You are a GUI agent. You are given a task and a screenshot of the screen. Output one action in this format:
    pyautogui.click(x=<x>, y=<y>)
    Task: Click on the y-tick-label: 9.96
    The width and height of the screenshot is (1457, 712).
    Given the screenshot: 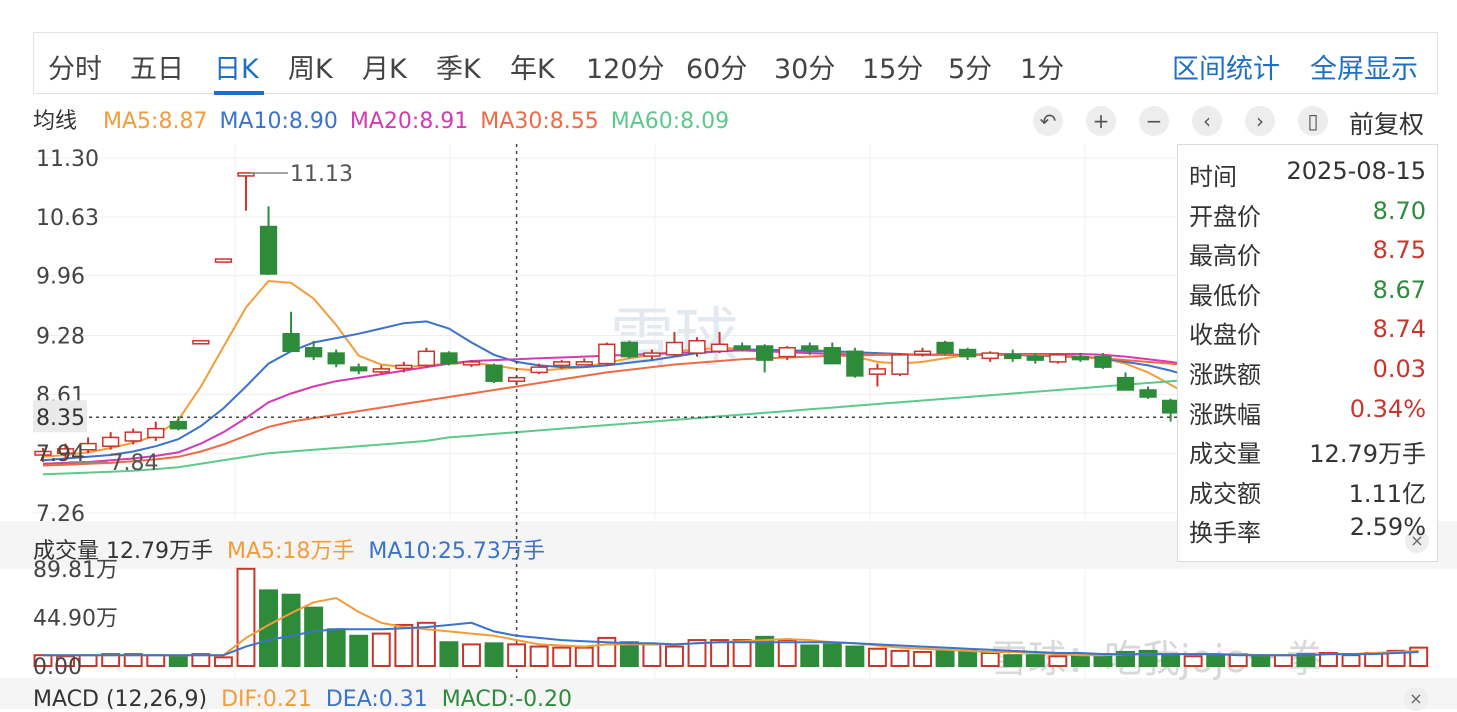 What is the action you would take?
    pyautogui.click(x=60, y=277)
    